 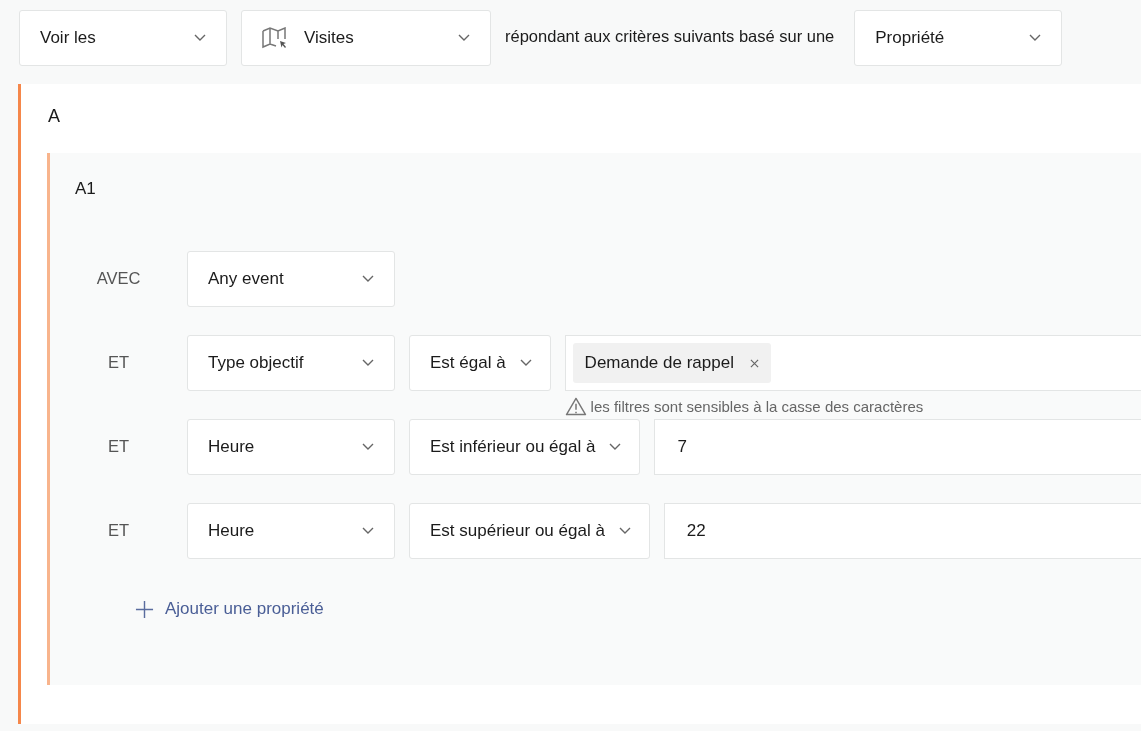 What do you see at coordinates (480, 363) in the screenshot?
I see `operator-dropdown: Est égal à` at bounding box center [480, 363].